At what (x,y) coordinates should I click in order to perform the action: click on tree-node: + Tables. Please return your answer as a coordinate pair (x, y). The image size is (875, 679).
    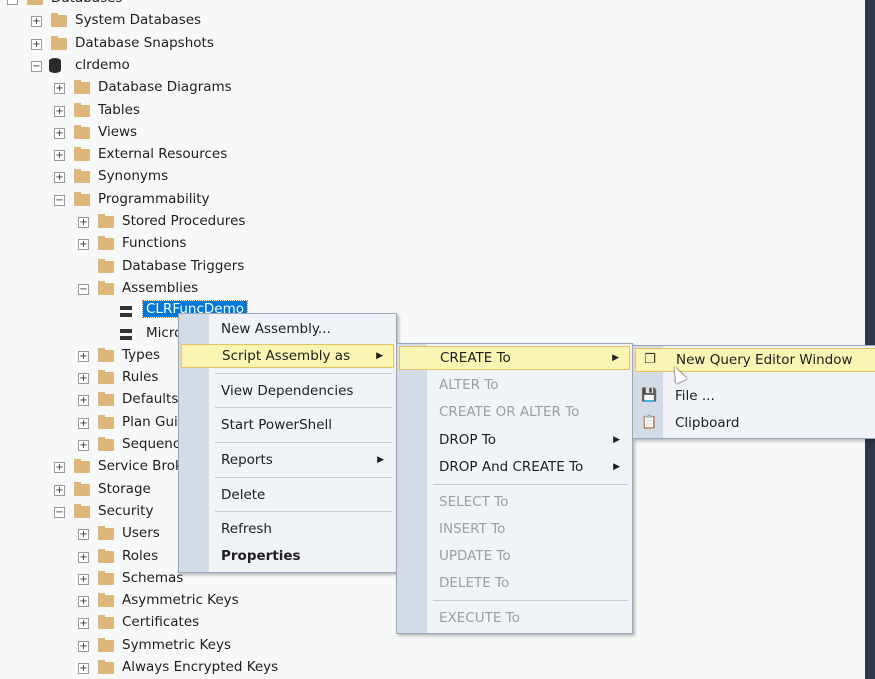
    Looking at the image, I should click on (430, 111).